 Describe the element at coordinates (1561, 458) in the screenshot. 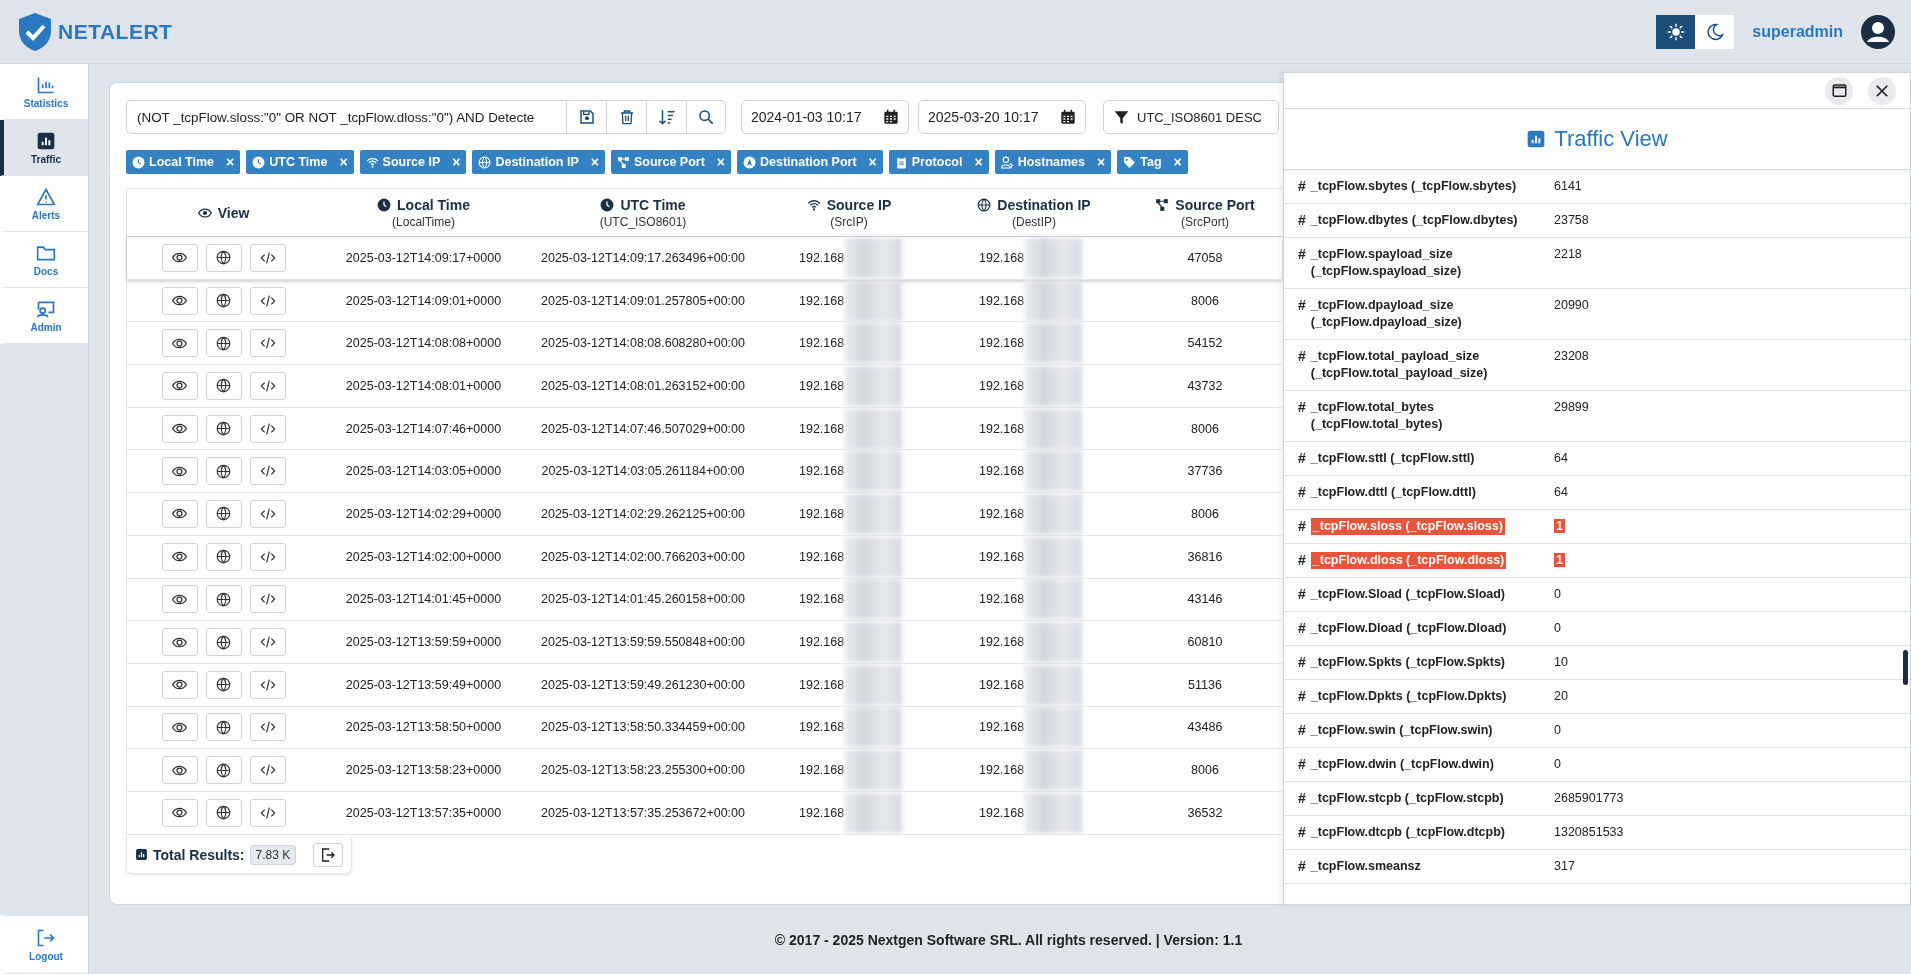

I see `field-value: 64` at that location.